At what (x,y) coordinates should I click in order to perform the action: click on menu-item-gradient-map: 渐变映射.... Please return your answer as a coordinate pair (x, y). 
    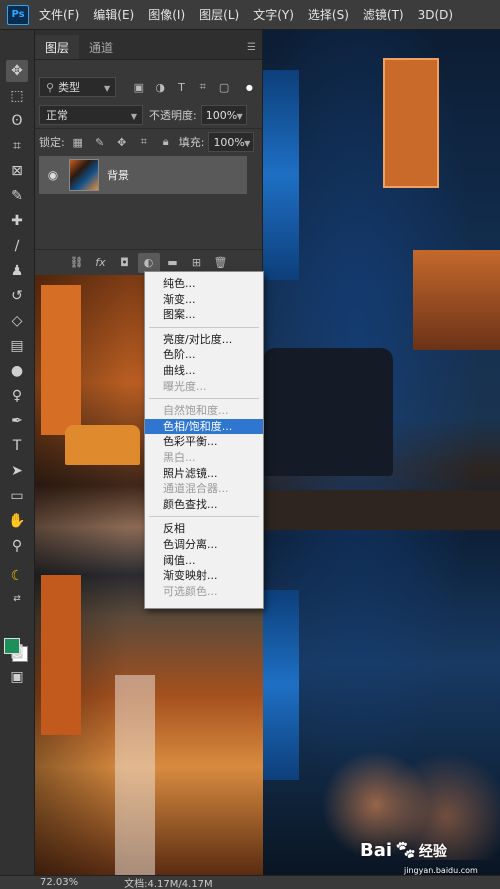
    Looking at the image, I should click on (204, 576).